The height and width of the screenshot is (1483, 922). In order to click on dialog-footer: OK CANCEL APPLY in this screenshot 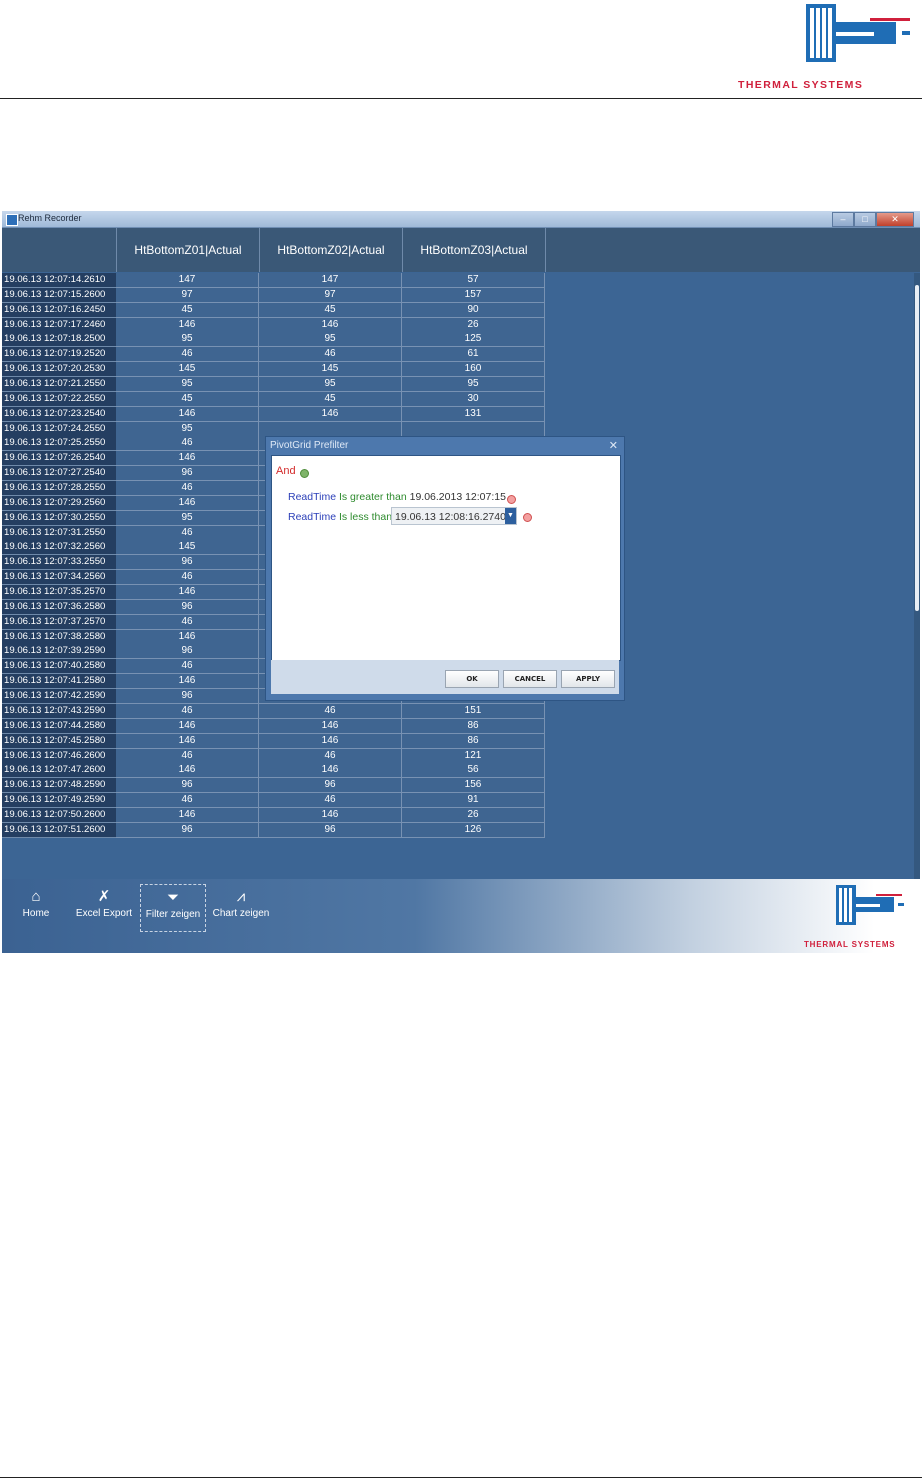, I will do `click(445, 677)`.